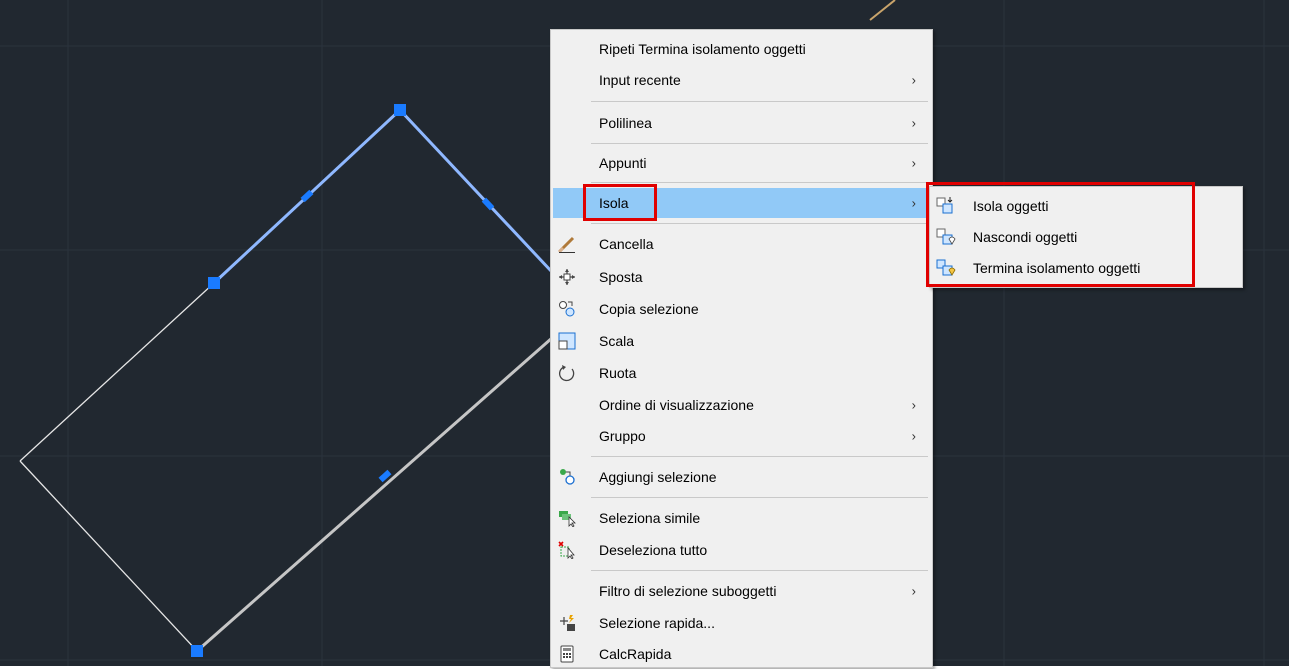 Image resolution: width=1289 pixels, height=669 pixels. I want to click on menu-item-subobject-filter: Filtro di selezione suboggetti ›, so click(741, 591).